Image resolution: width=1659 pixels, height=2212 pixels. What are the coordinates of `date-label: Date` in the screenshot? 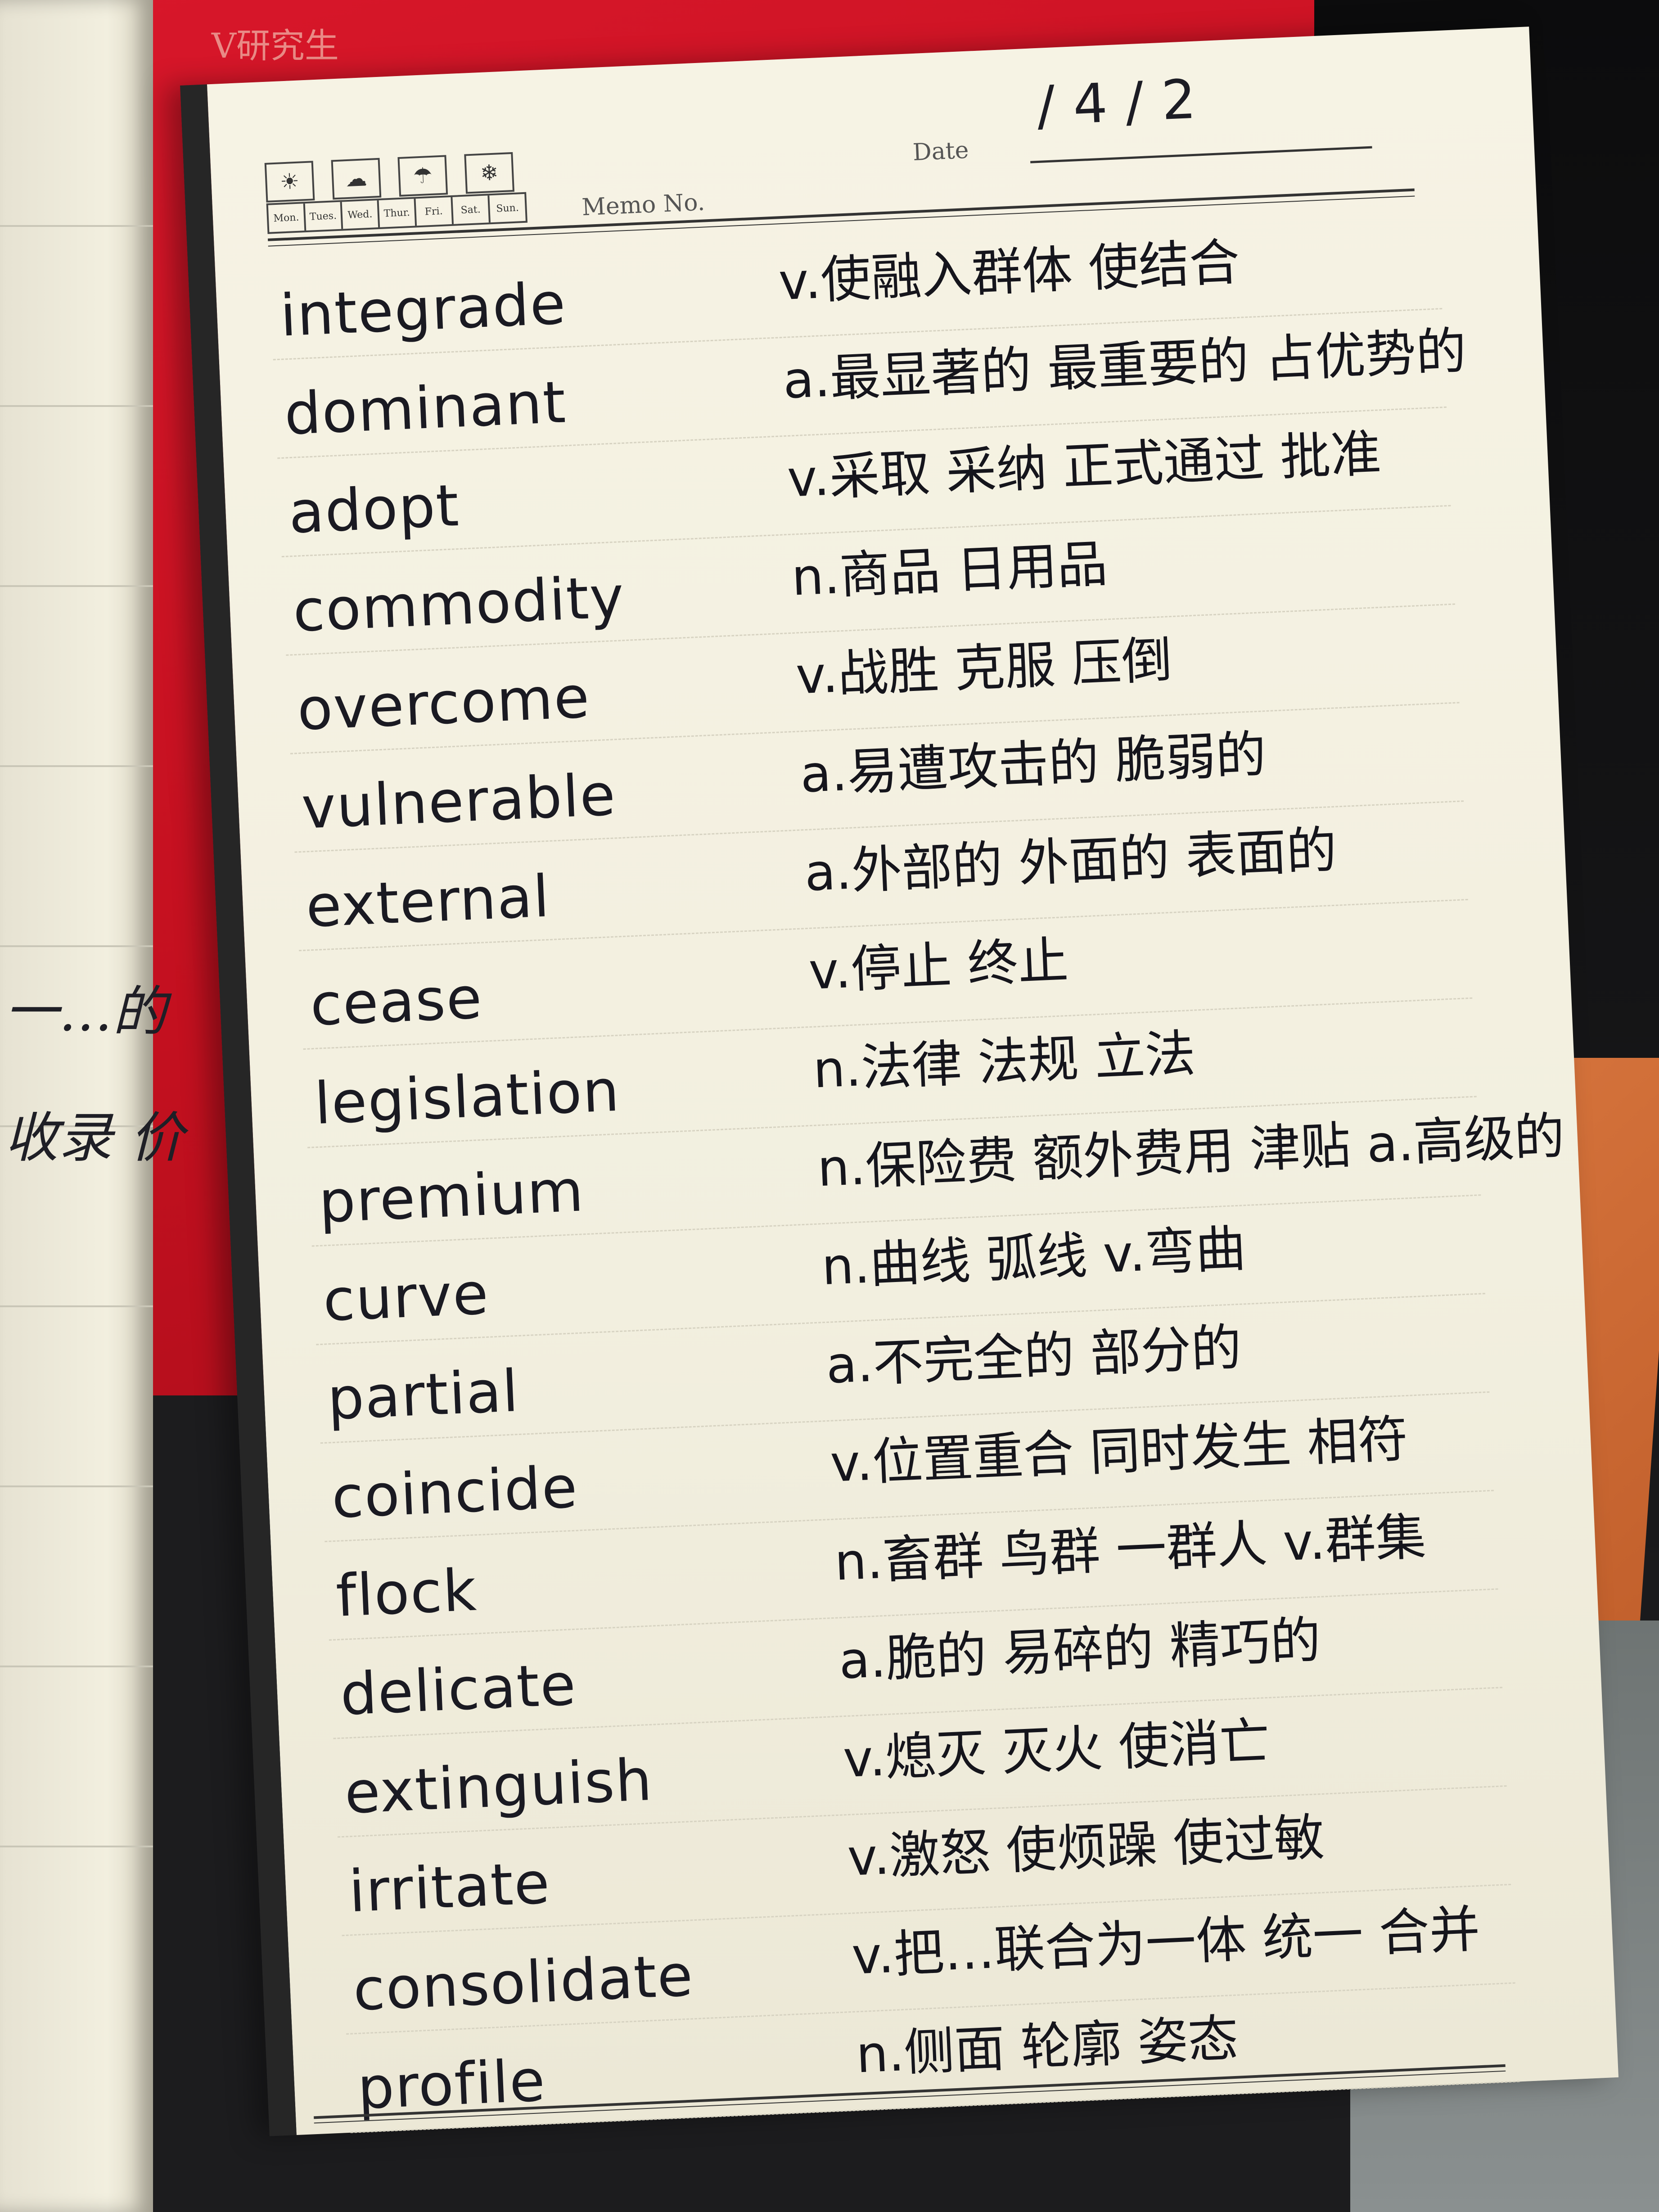 It's located at (940, 151).